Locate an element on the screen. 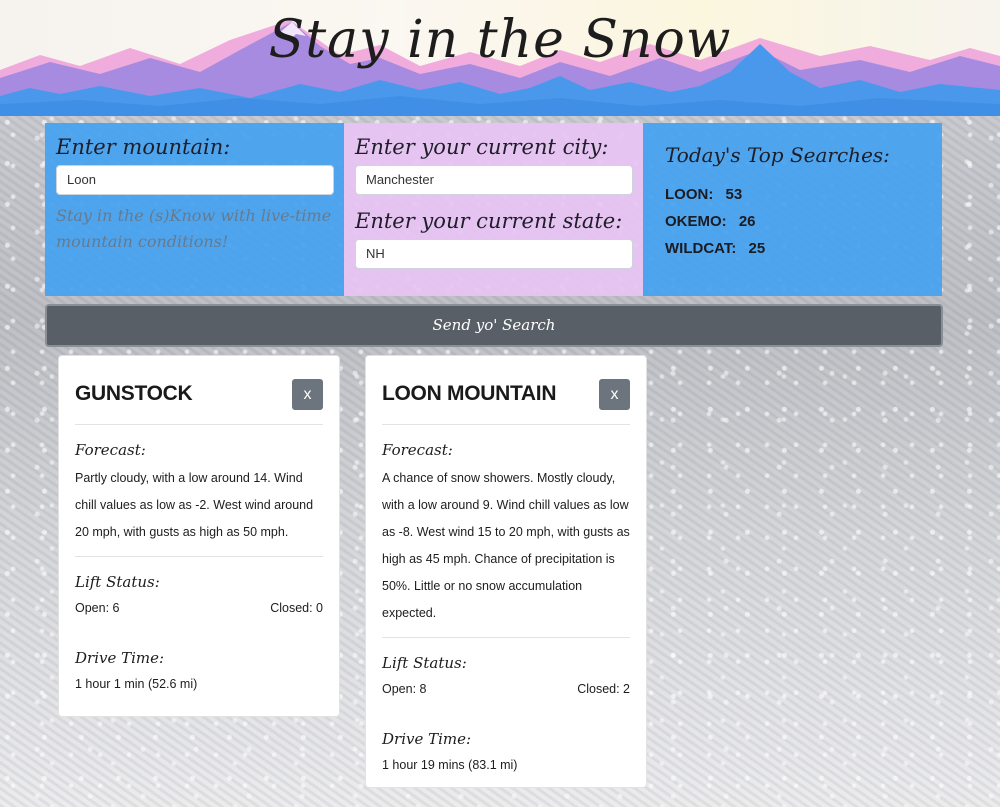 The height and width of the screenshot is (807, 1000). drive-time-block: Drive Time: 1 hour 1 min (52.6 mi) is located at coordinates (199, 672).